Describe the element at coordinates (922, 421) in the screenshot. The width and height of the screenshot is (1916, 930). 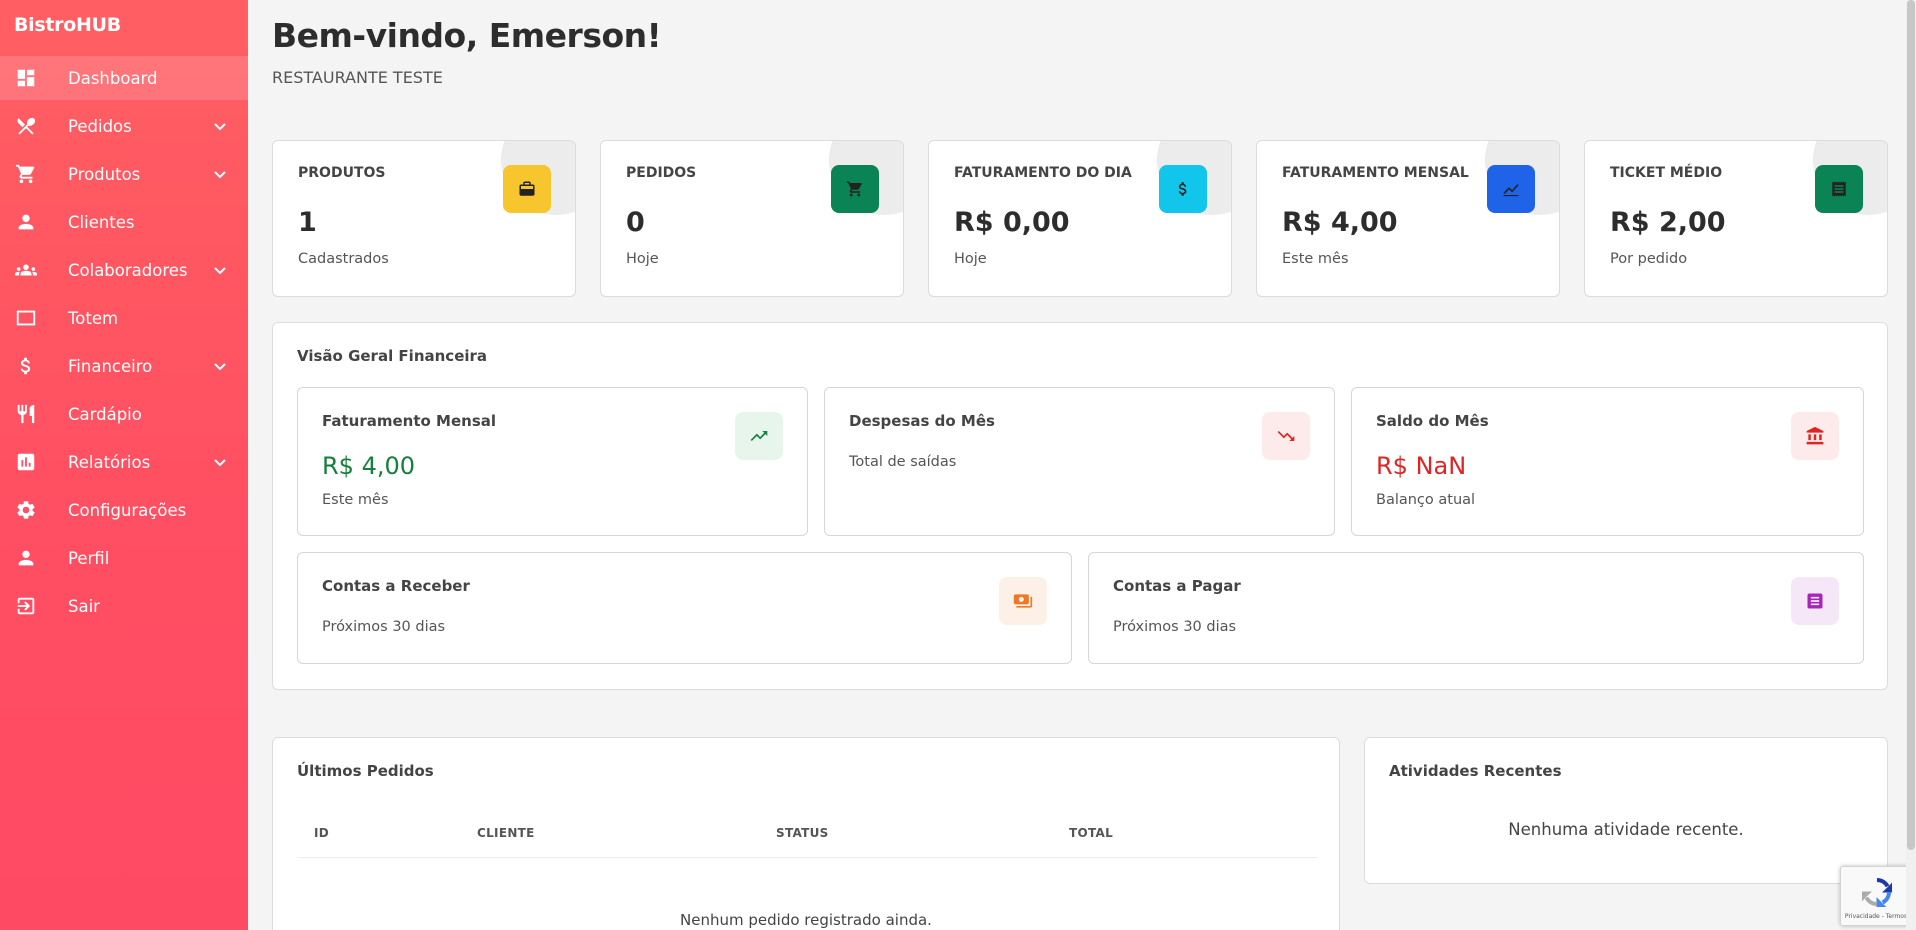
I see `card-title: Despesas do Mês` at that location.